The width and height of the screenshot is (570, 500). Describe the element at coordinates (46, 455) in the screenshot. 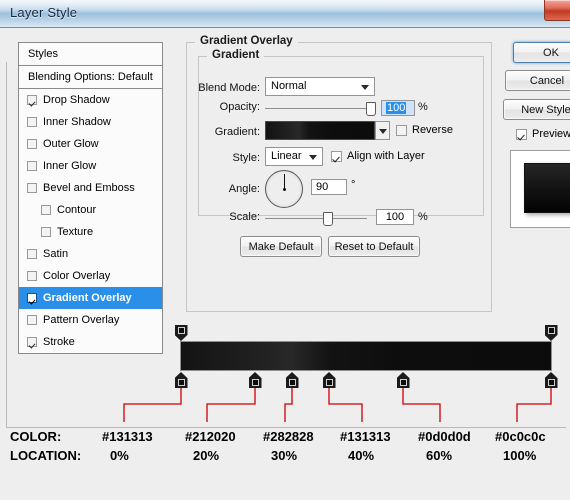

I see `location-row-label: LOCATION:` at that location.